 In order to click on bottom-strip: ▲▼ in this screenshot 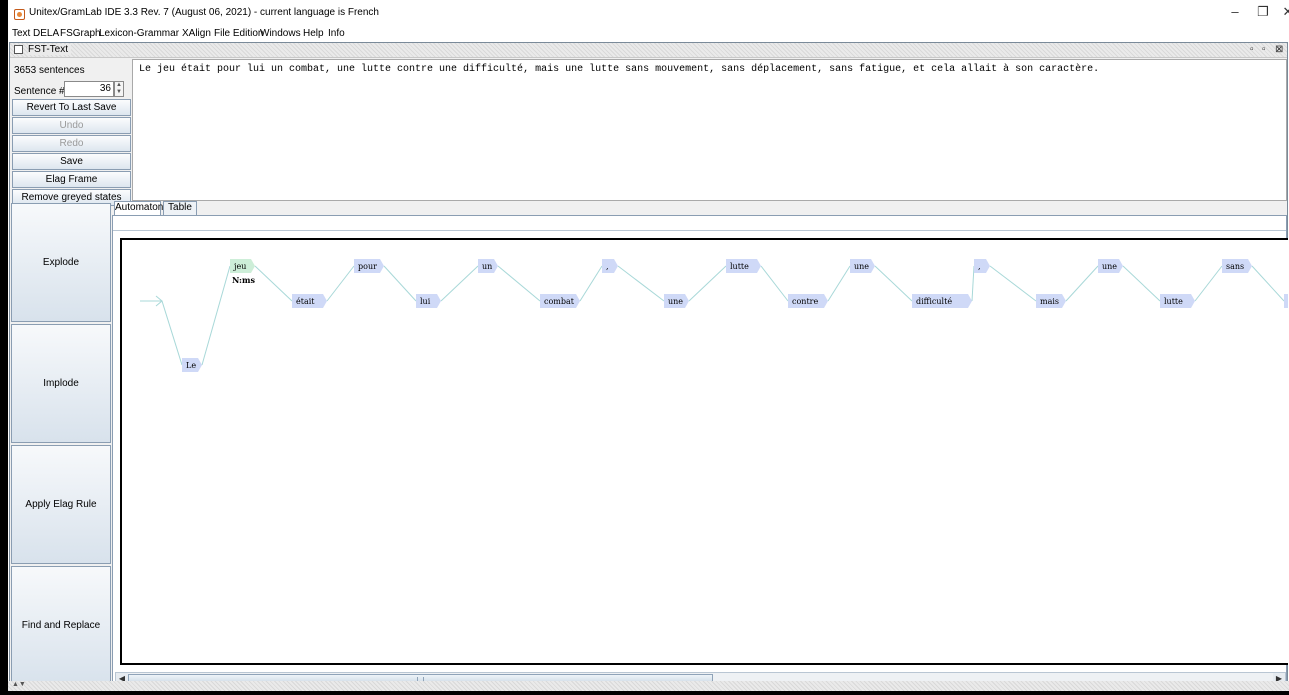, I will do `click(648, 686)`.